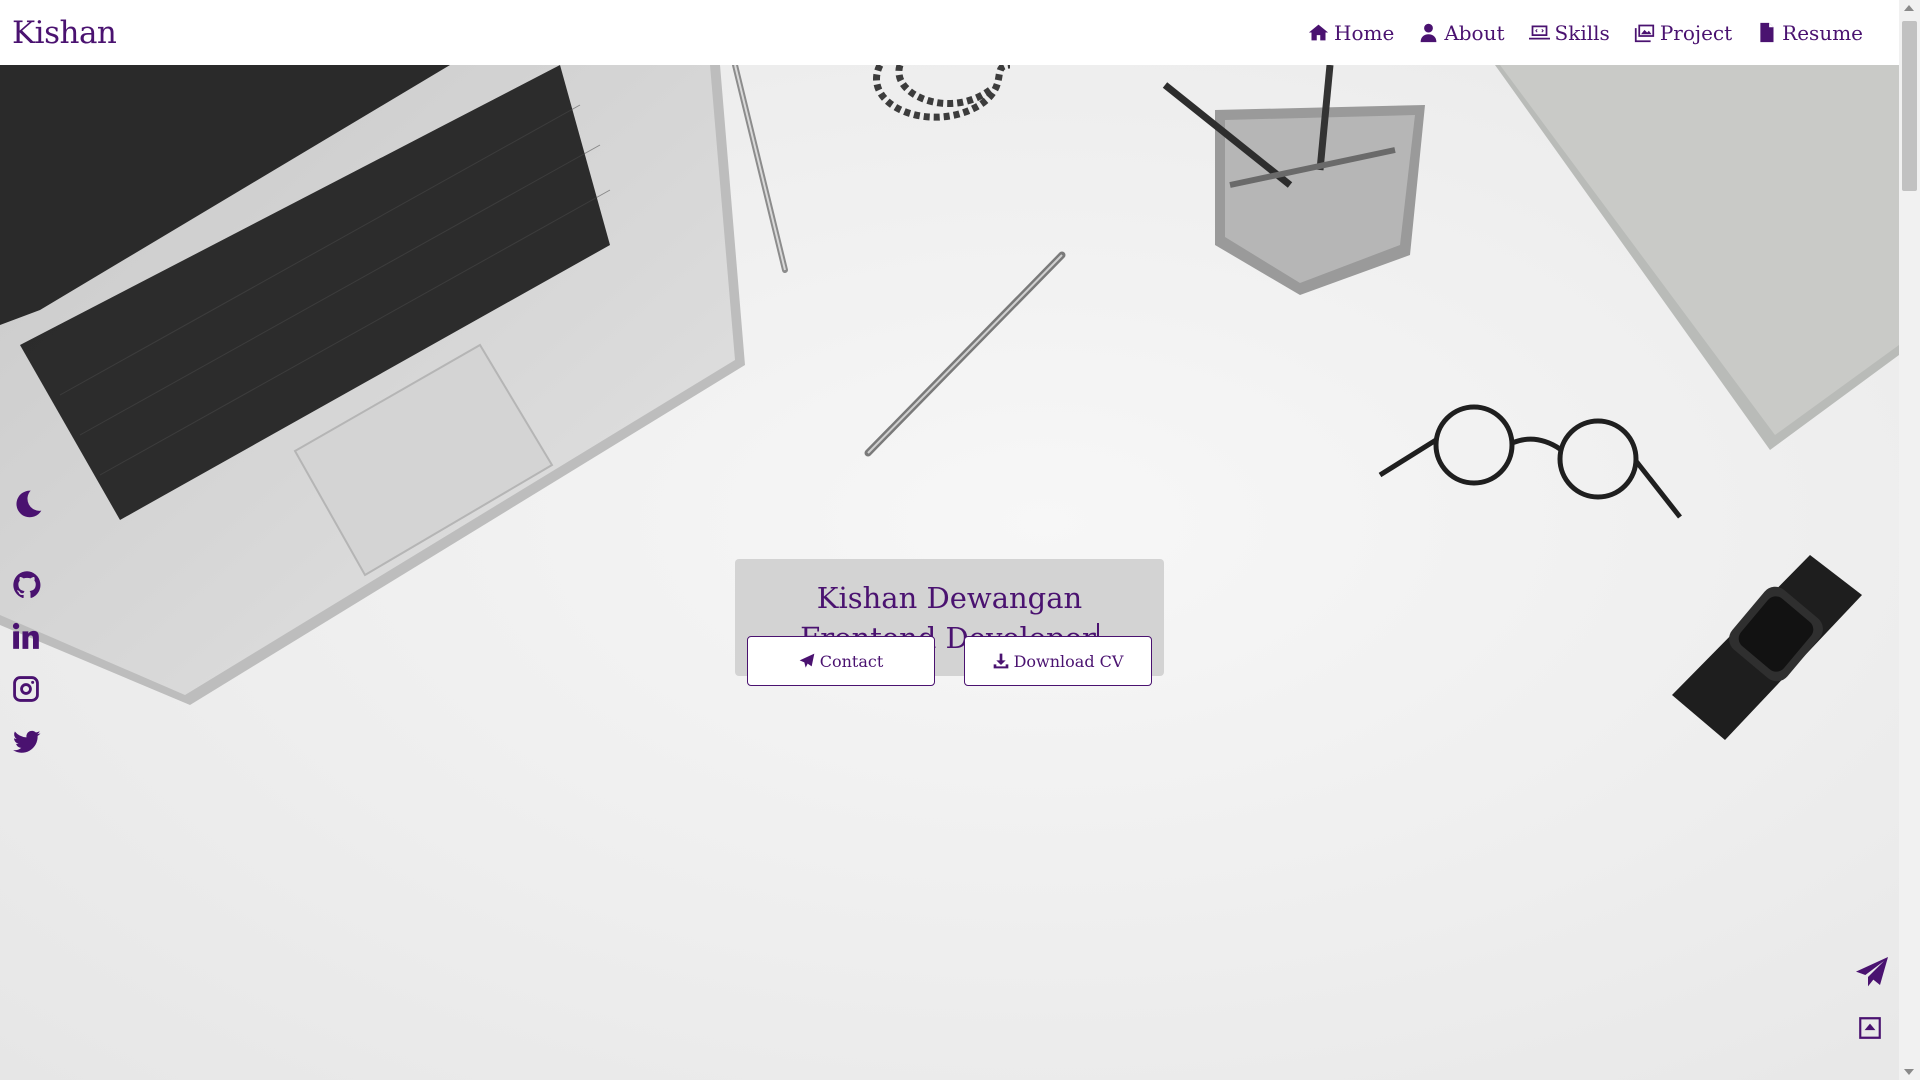 This screenshot has width=1920, height=1080. I want to click on contact-button-label: Contact, so click(851, 661).